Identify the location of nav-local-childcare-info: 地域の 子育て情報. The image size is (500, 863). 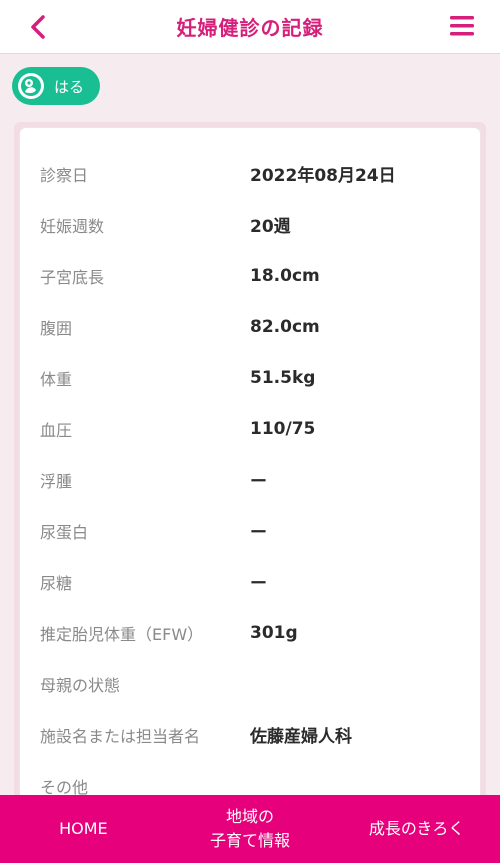
(250, 829).